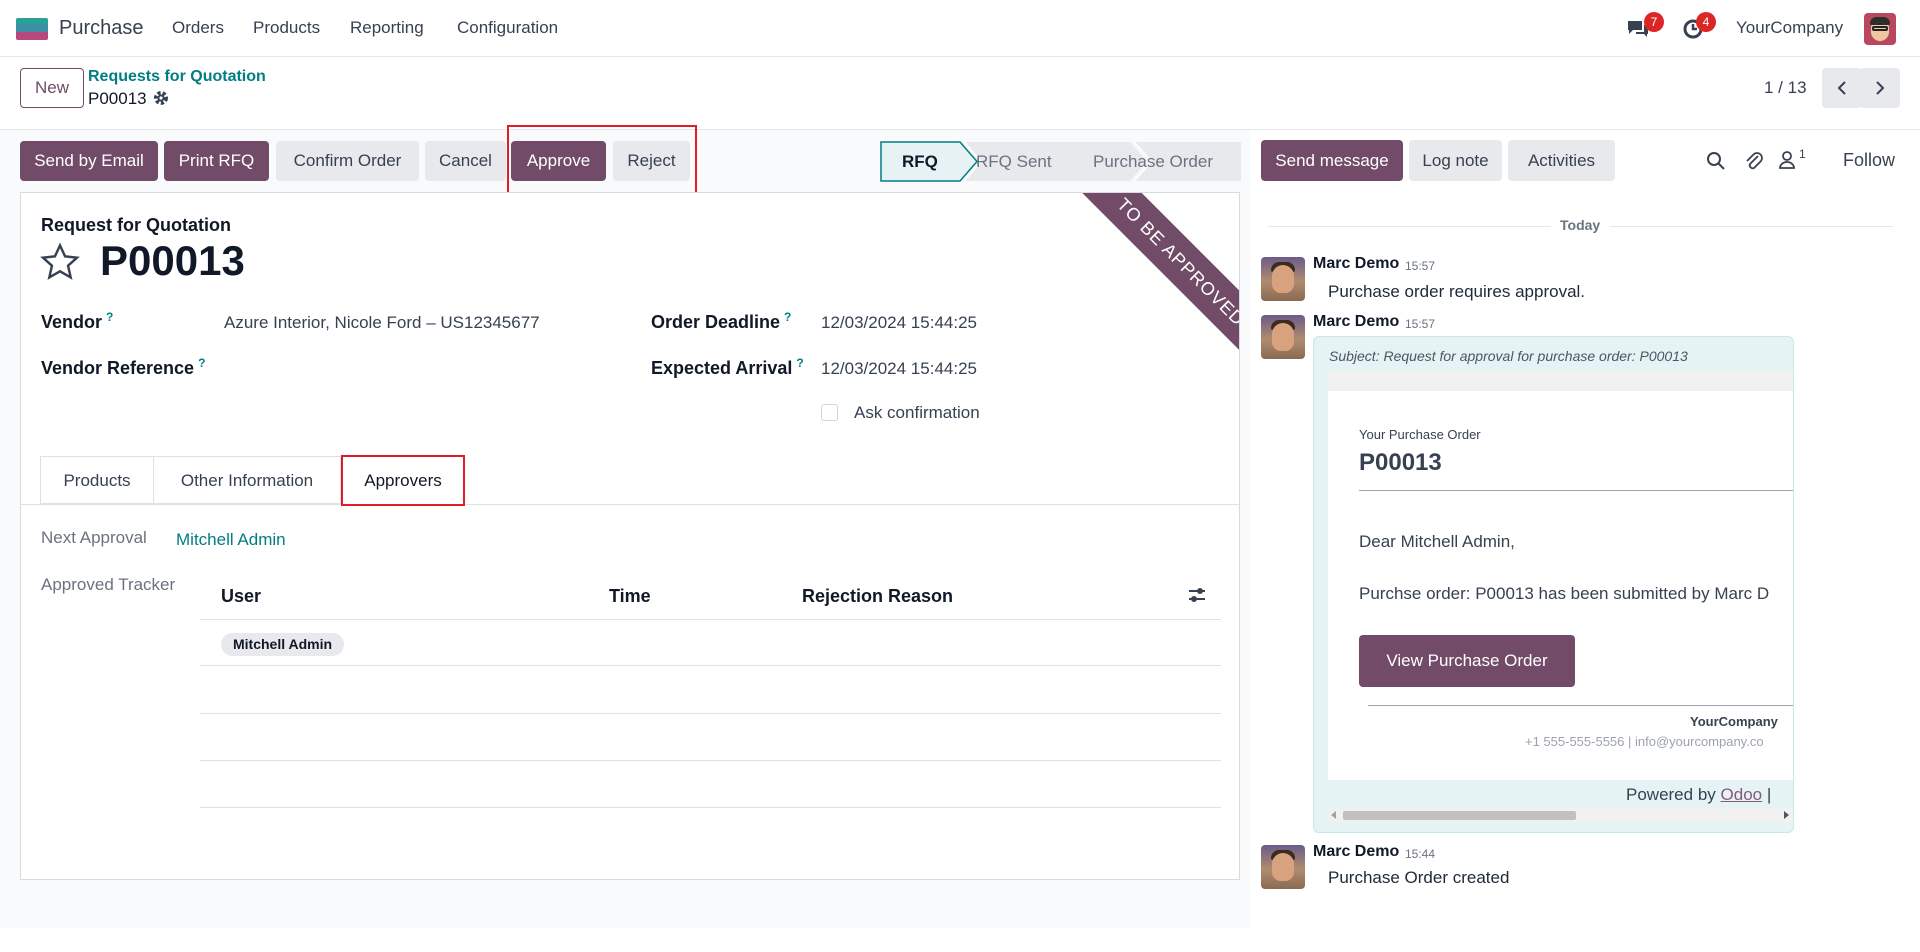 Image resolution: width=1920 pixels, height=952 pixels. Describe the element at coordinates (1754, 161) in the screenshot. I see `attachment-icon` at that location.